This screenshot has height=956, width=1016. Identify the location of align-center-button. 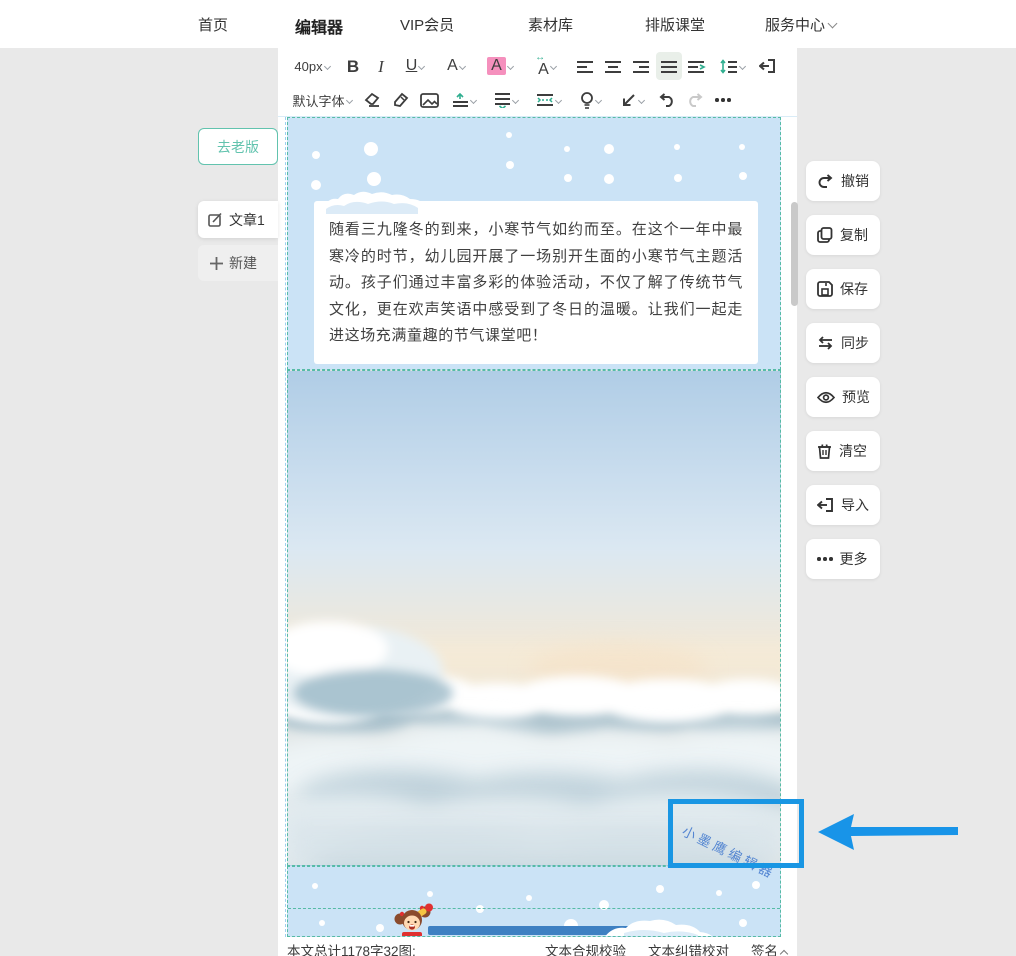
(613, 66).